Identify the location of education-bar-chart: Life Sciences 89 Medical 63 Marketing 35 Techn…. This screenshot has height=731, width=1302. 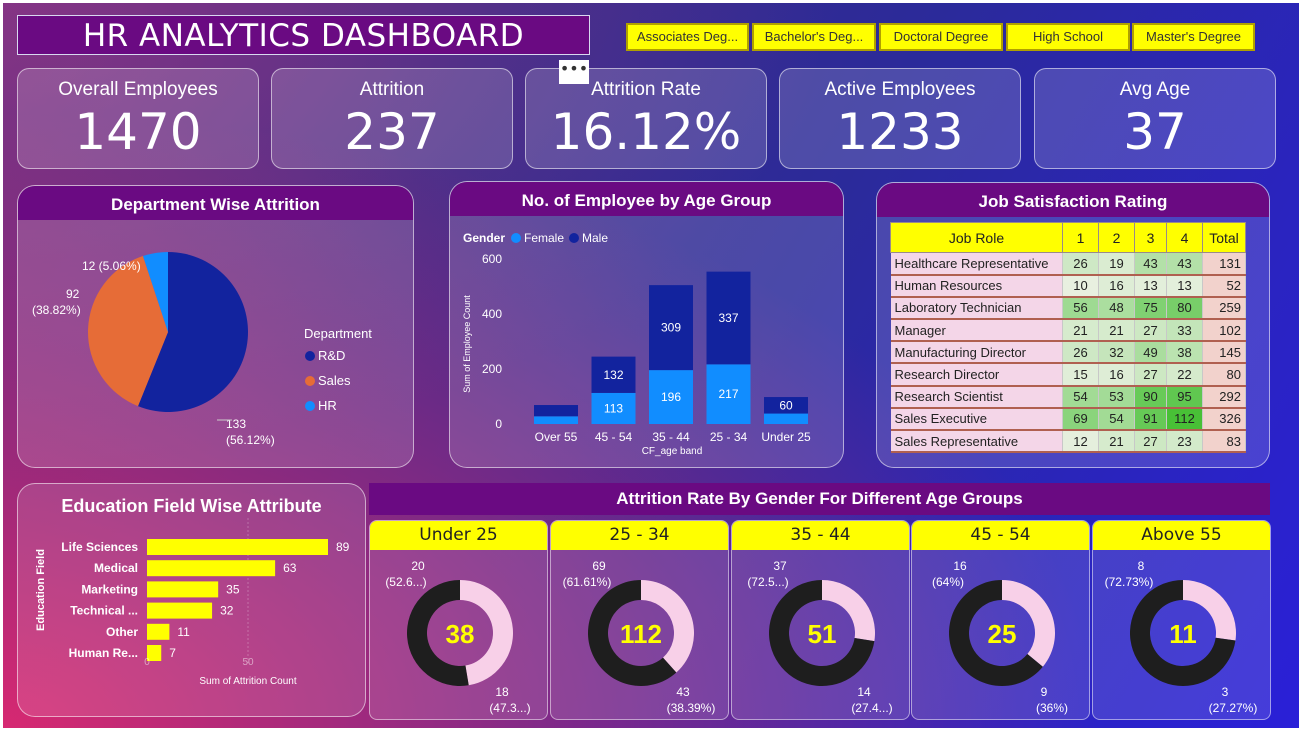
(192, 602).